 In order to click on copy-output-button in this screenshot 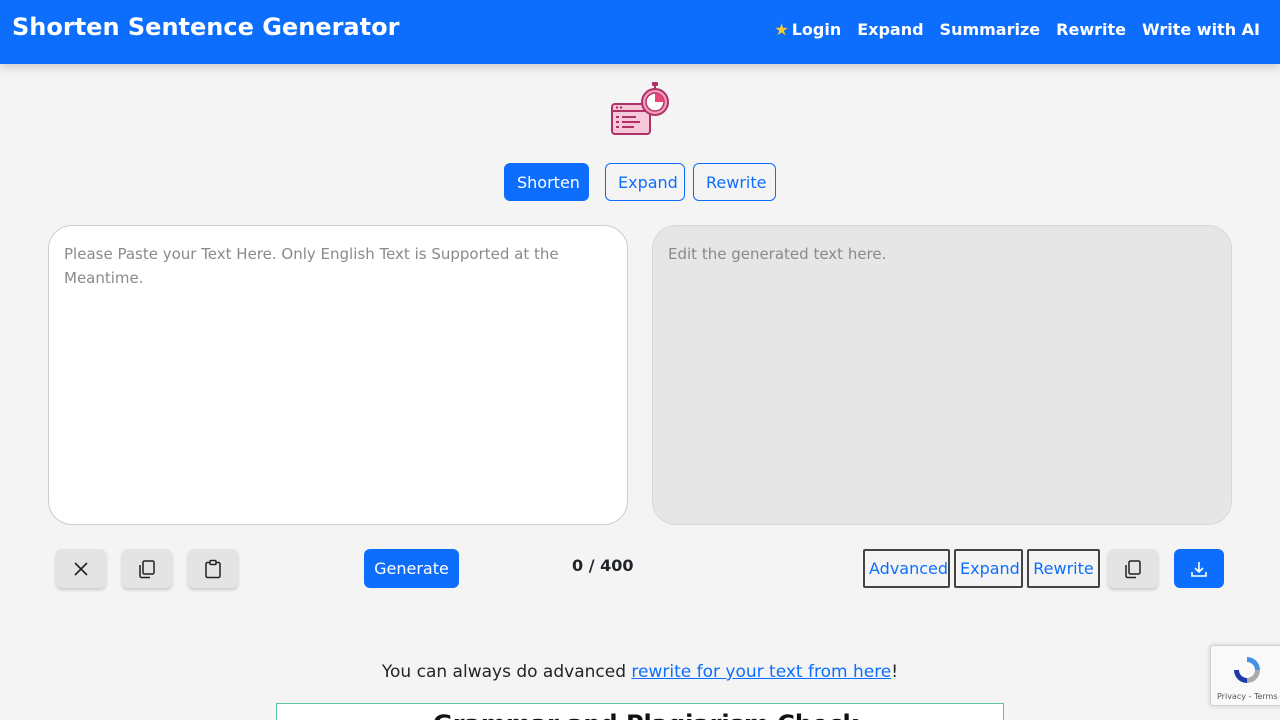, I will do `click(1133, 568)`.